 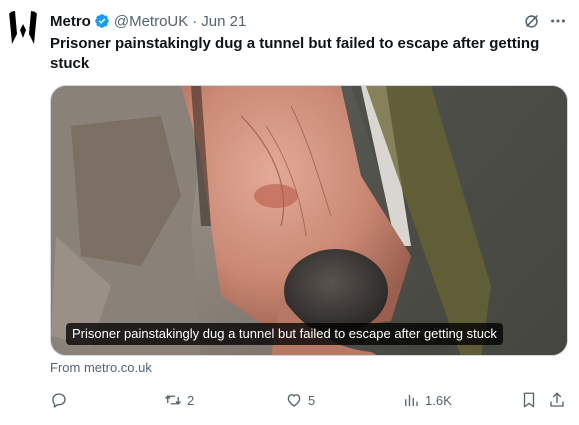 I want to click on verified-badge-icon, so click(x=102, y=21).